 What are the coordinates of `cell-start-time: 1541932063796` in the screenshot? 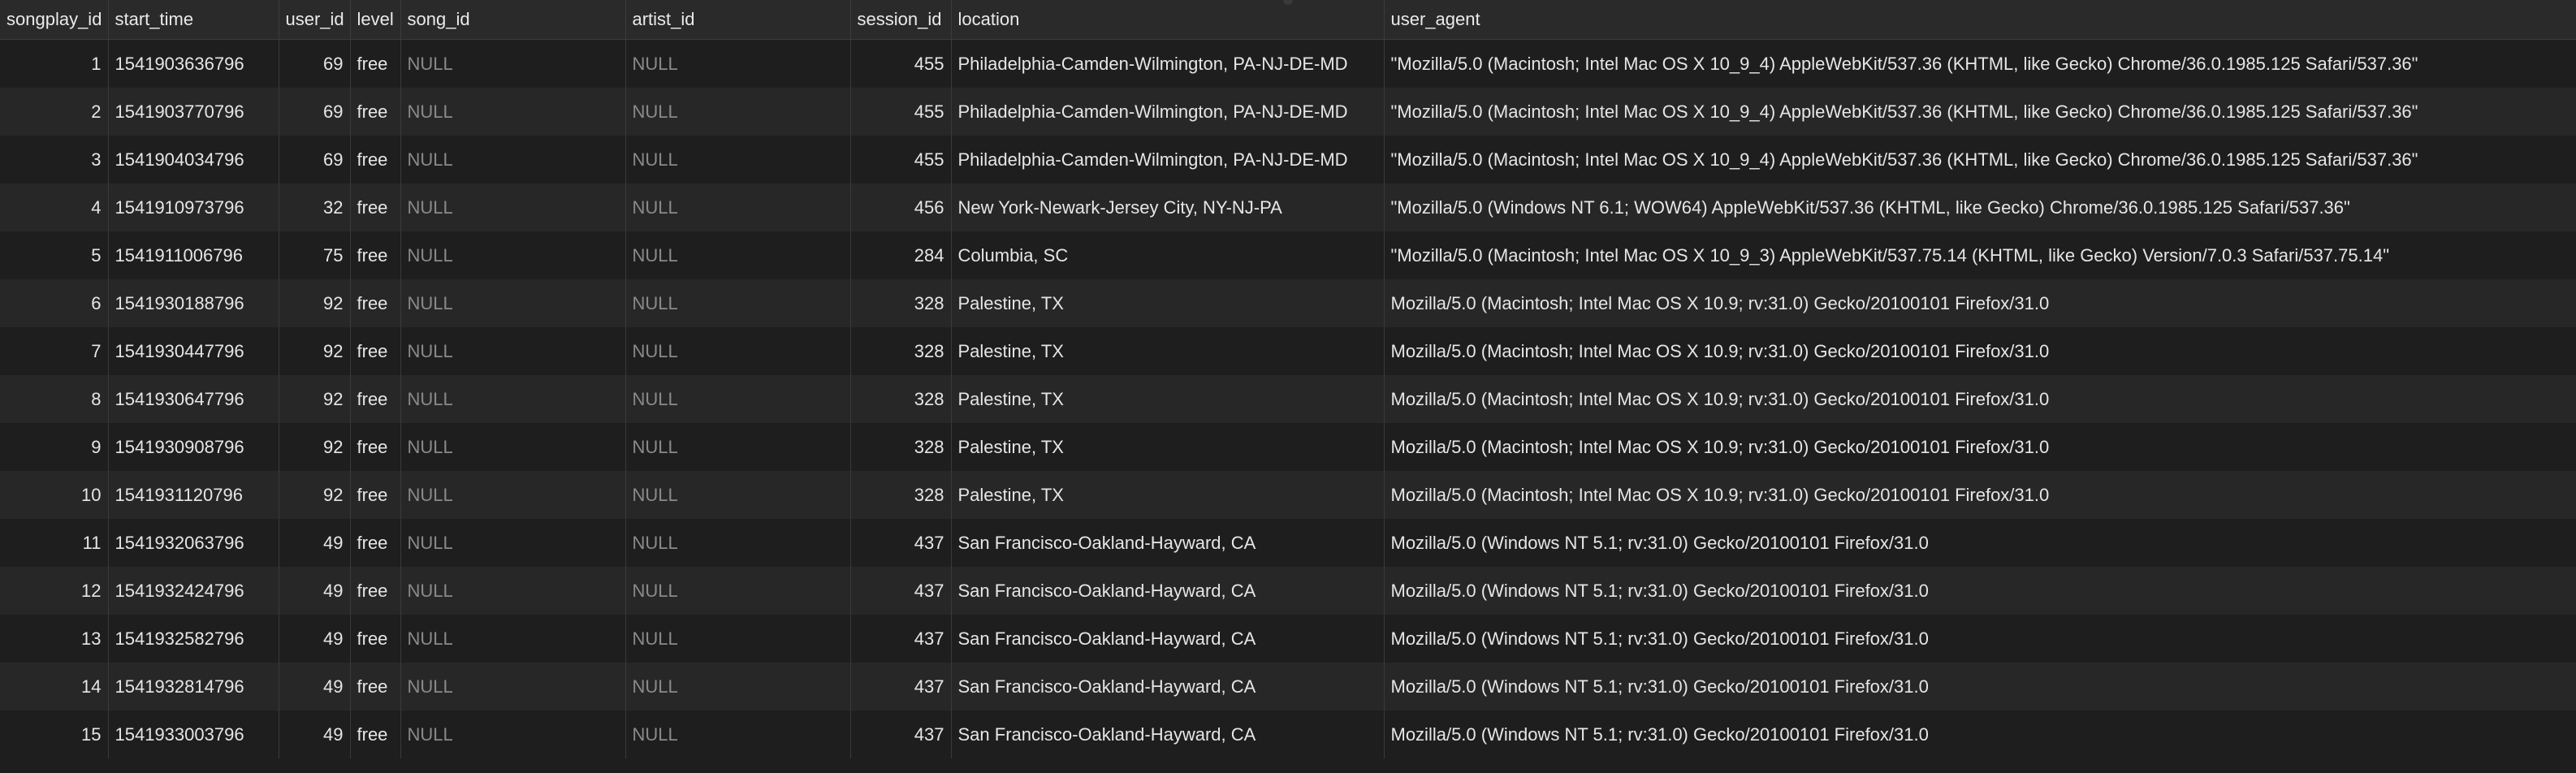 It's located at (194, 543).